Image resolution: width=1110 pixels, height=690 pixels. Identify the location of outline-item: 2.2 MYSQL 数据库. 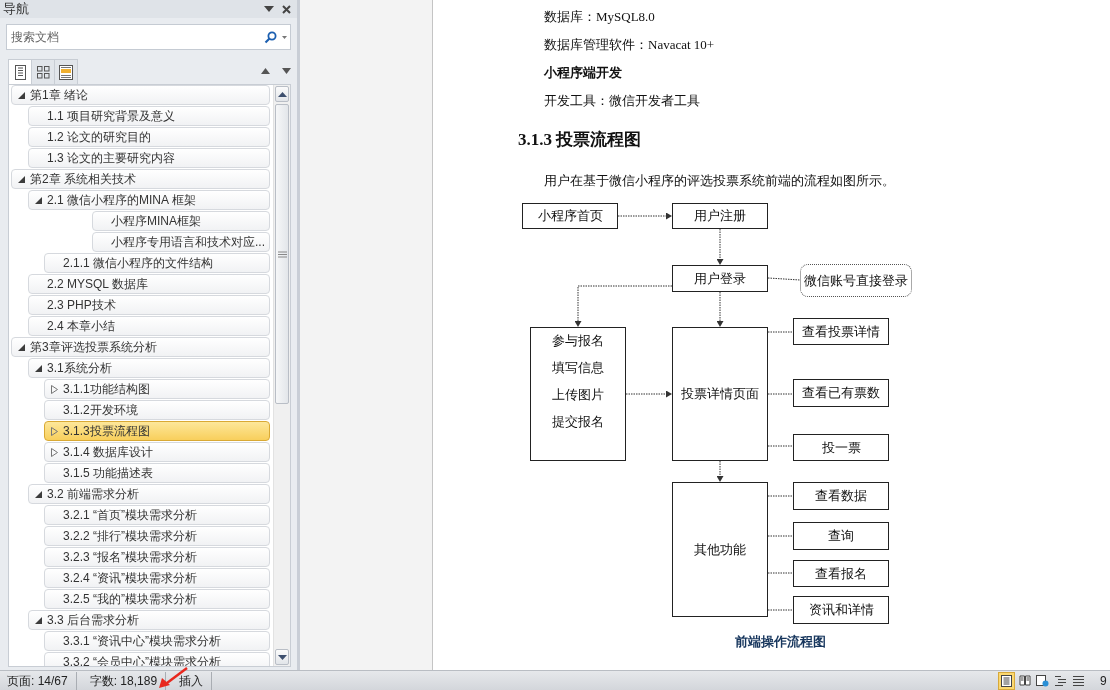
(149, 284).